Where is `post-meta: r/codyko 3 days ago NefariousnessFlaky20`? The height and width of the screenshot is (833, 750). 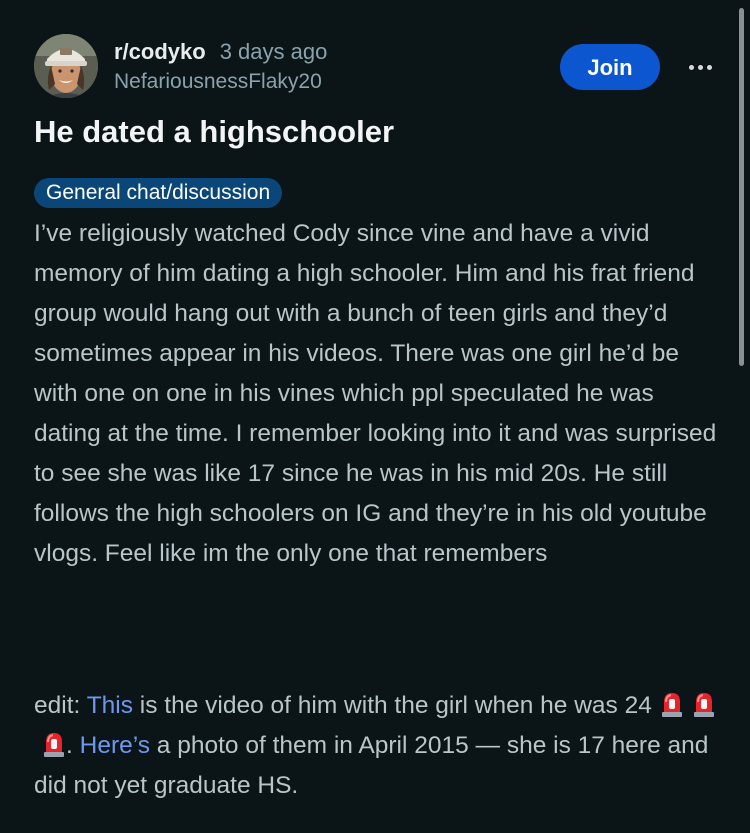
post-meta: r/codyko 3 days ago NefariousnessFlaky20 is located at coordinates (220, 67).